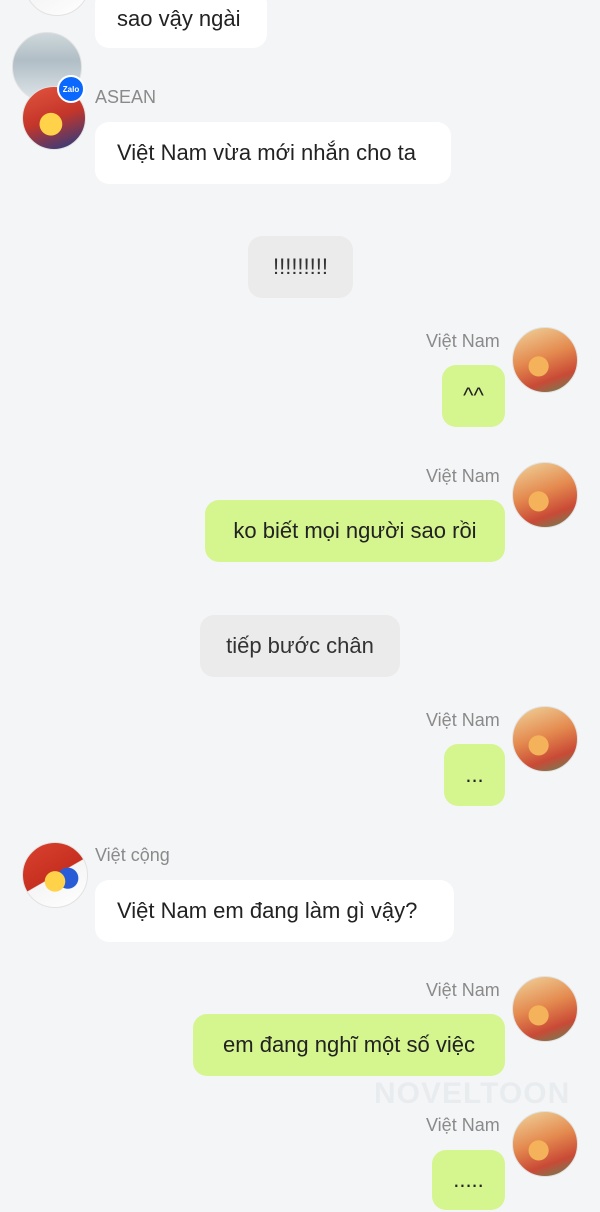 Image resolution: width=600 pixels, height=1212 pixels. I want to click on message-bubble: em đang nghĩ một số việc, so click(349, 1045).